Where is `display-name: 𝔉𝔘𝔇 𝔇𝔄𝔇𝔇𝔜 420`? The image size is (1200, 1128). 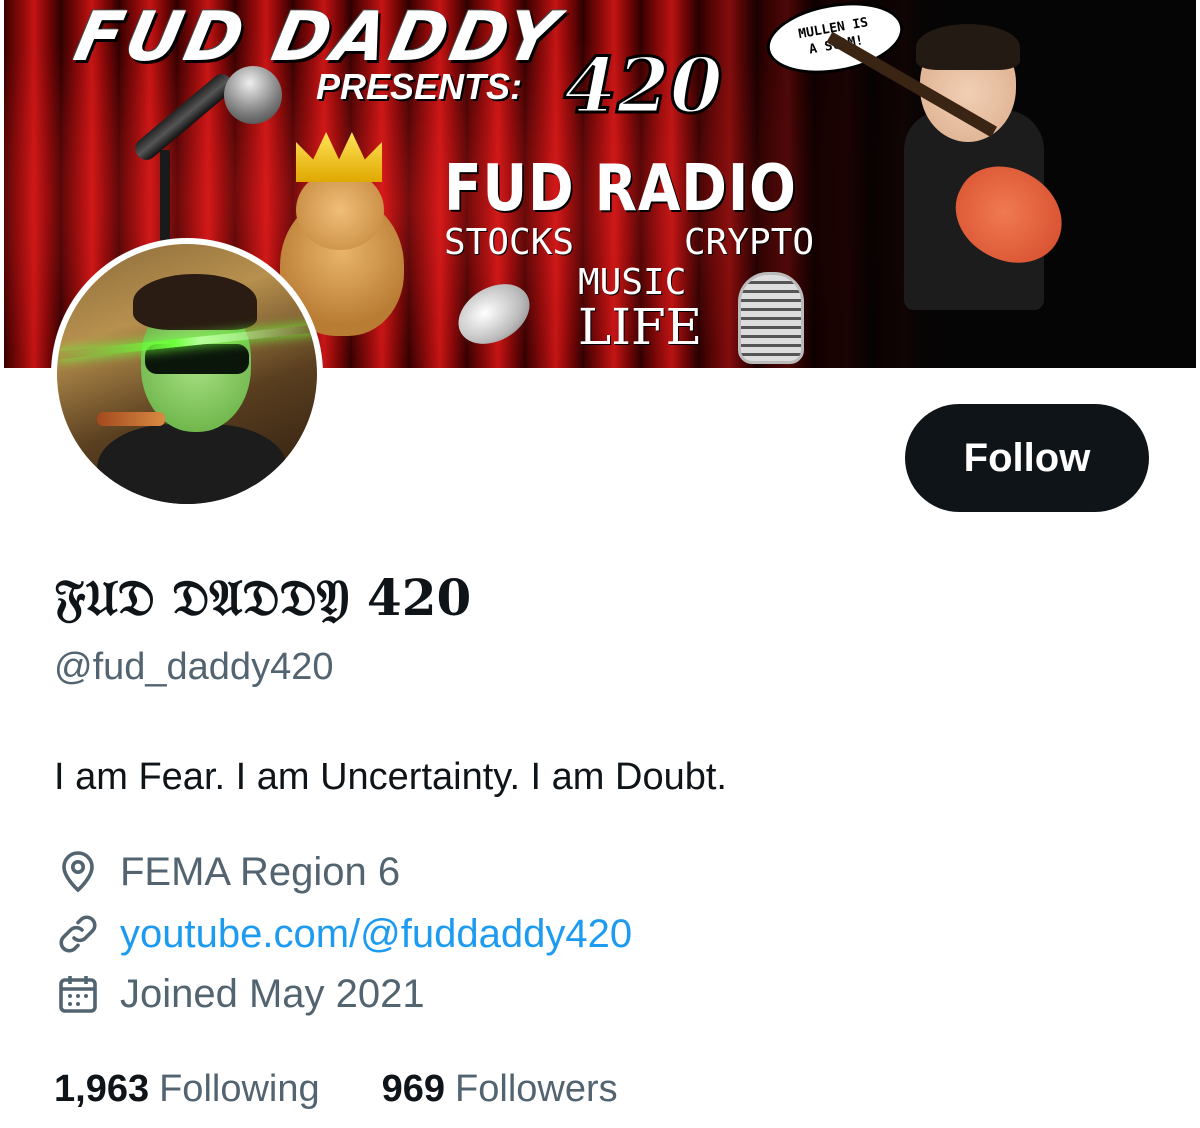 display-name: 𝔉𝔘𝔇 𝔇𝔄𝔇𝔇𝔜 420 is located at coordinates (263, 597).